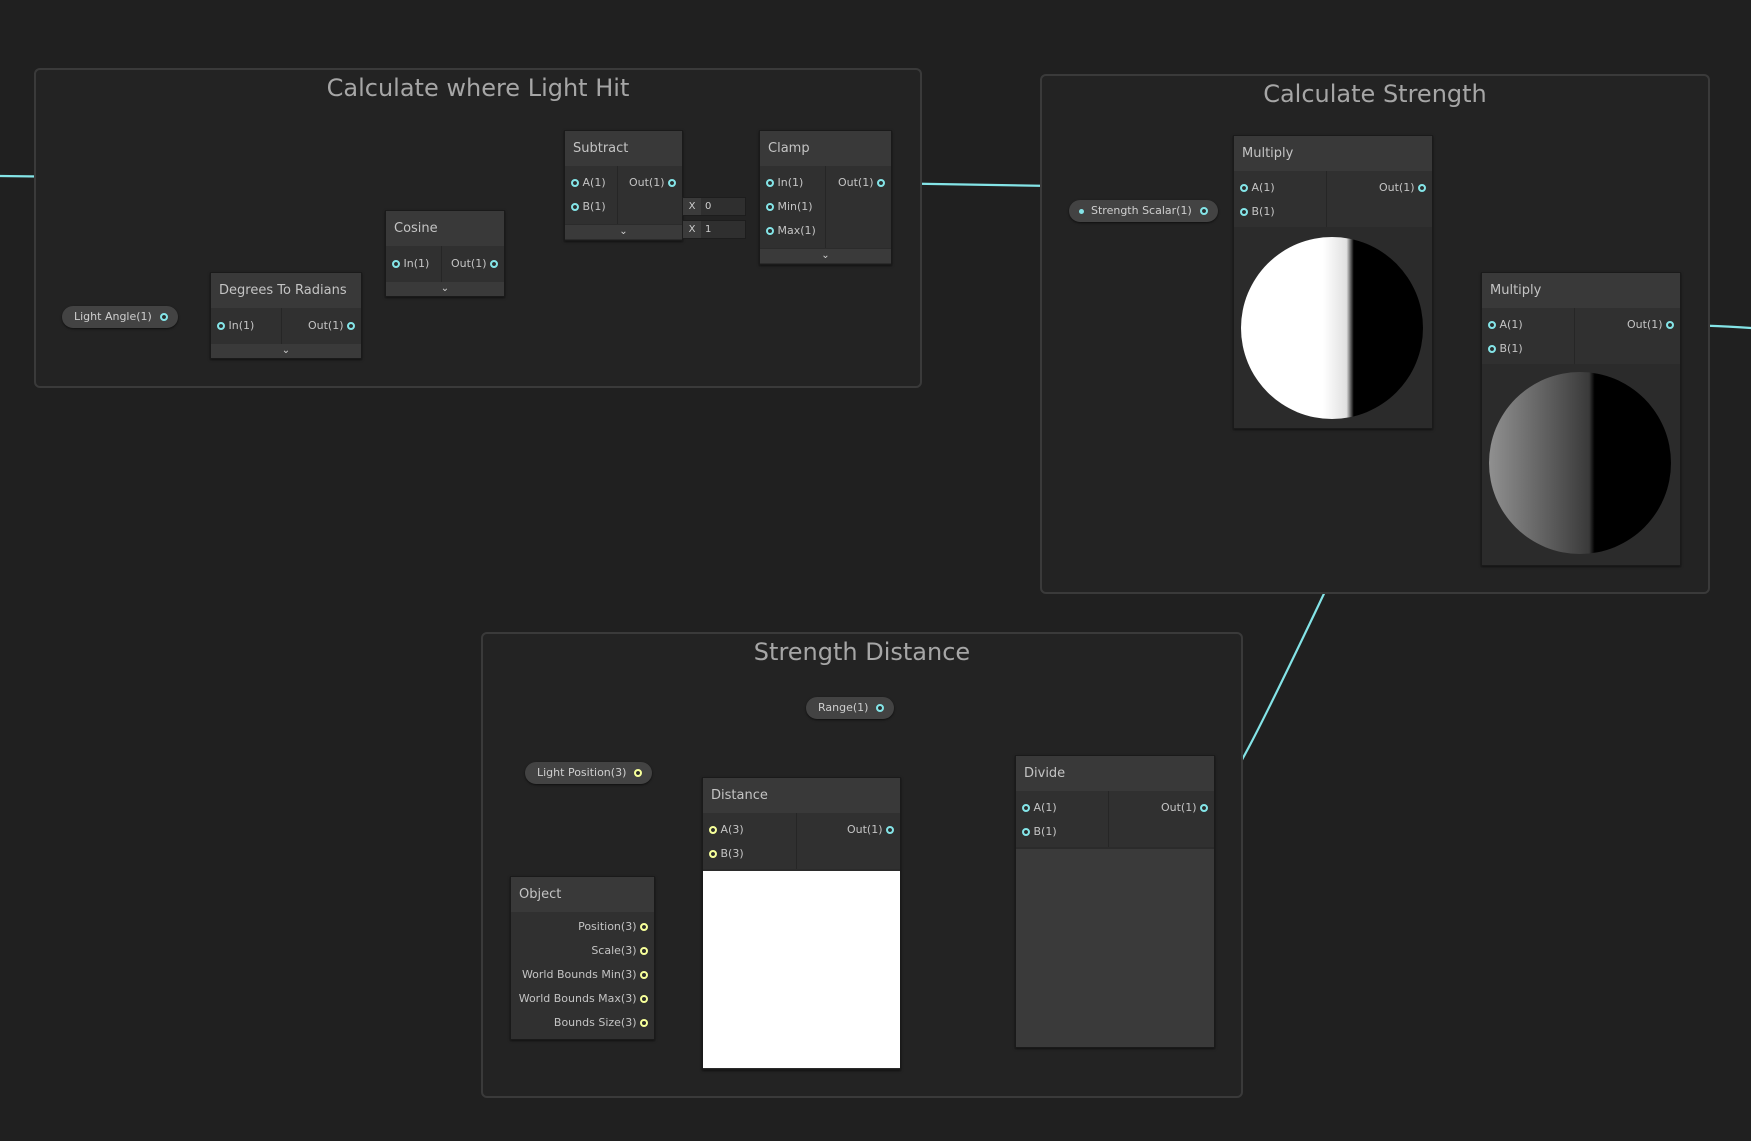 The width and height of the screenshot is (1751, 1141). What do you see at coordinates (825, 148) in the screenshot?
I see `node-title: Clamp` at bounding box center [825, 148].